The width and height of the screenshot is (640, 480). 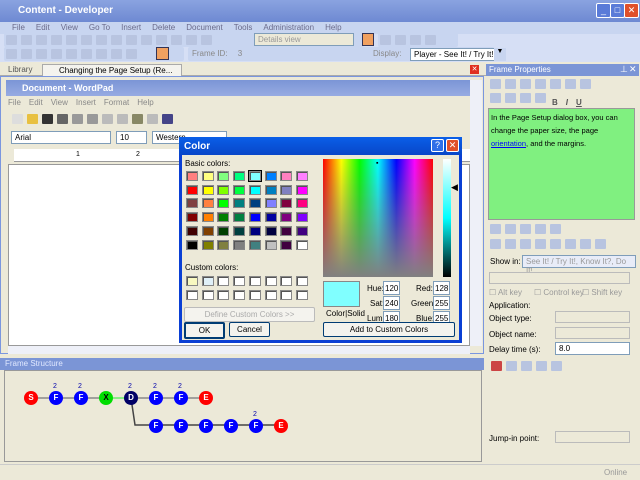 What do you see at coordinates (510, 318) in the screenshot?
I see `object-type-label: Object type:` at bounding box center [510, 318].